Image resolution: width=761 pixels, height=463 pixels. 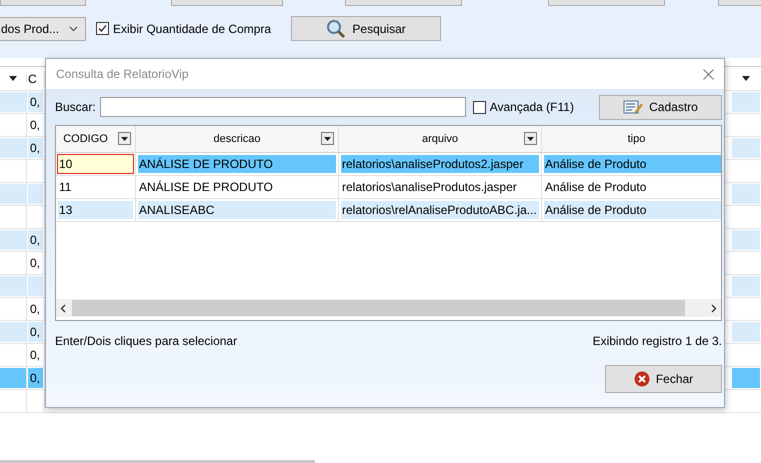 What do you see at coordinates (637, 139) in the screenshot?
I see `column-header: tipo` at bounding box center [637, 139].